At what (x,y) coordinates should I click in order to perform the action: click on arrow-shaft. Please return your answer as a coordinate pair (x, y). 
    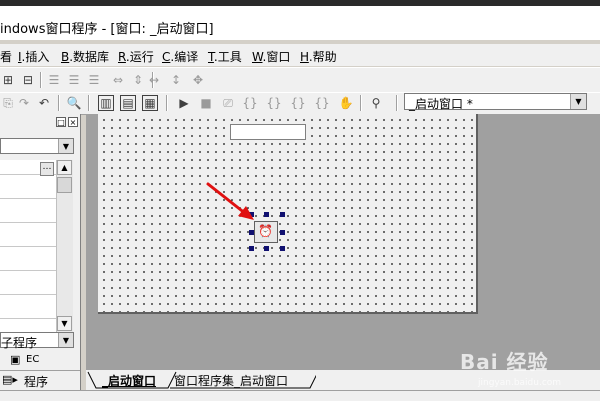
    Looking at the image, I should click on (227, 199).